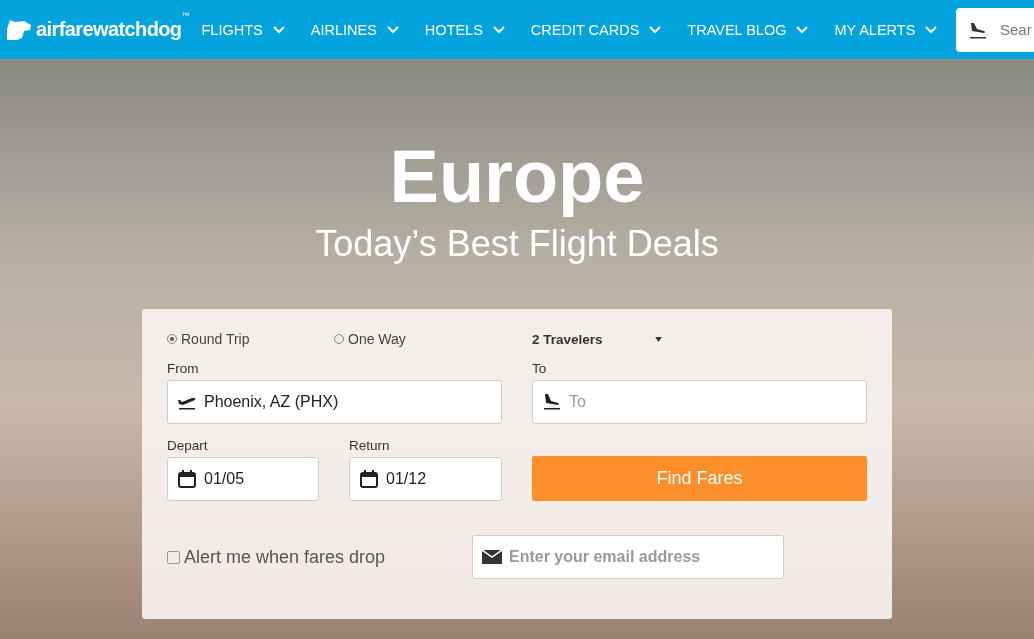  What do you see at coordinates (185, 15) in the screenshot?
I see `trademark-mark: ™` at bounding box center [185, 15].